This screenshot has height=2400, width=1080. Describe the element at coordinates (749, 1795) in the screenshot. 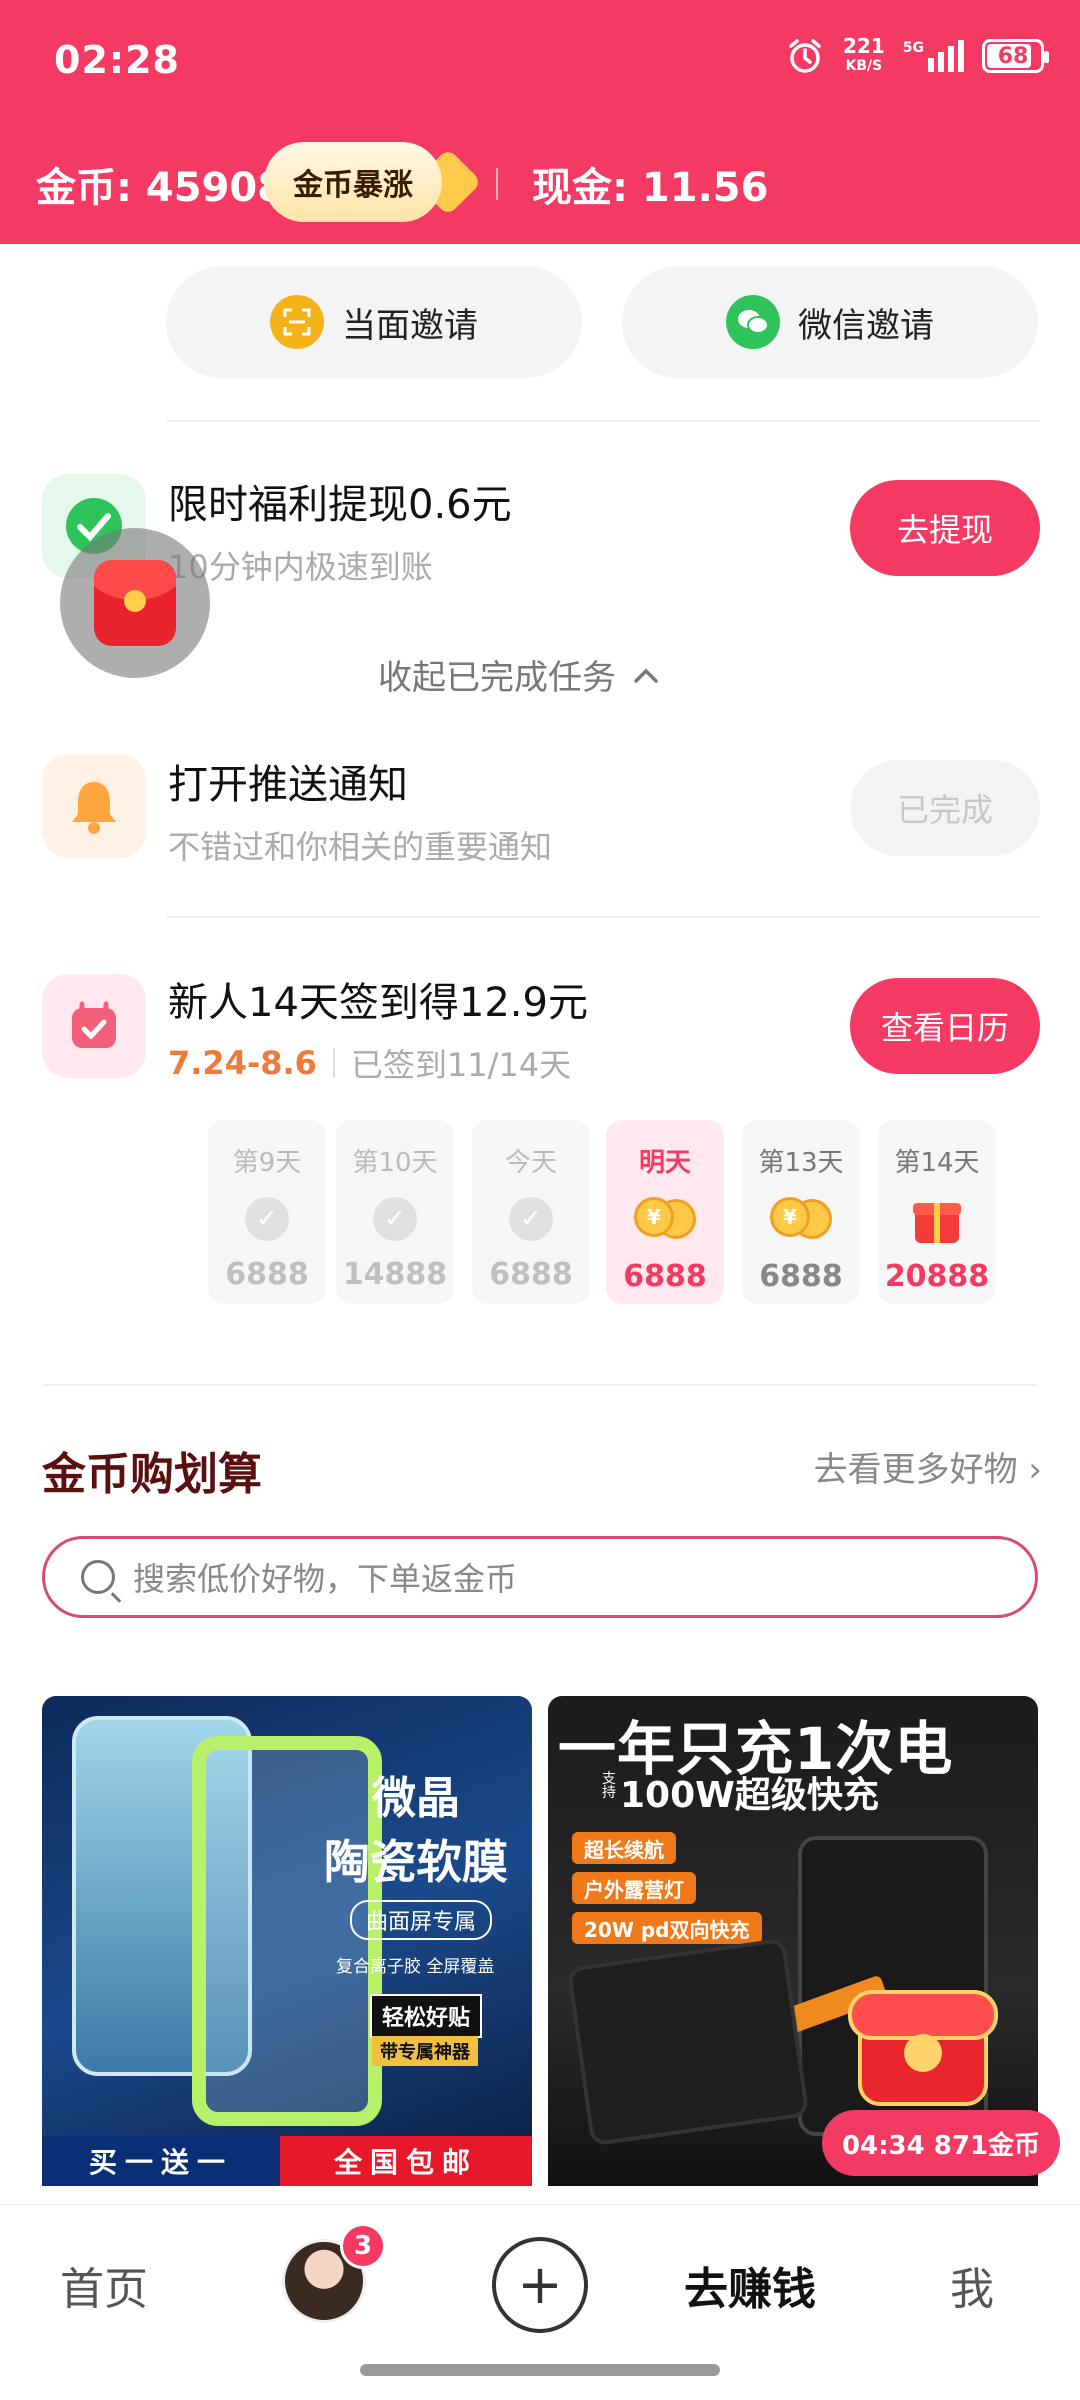

I see `product-sub: 100W超级快充` at that location.